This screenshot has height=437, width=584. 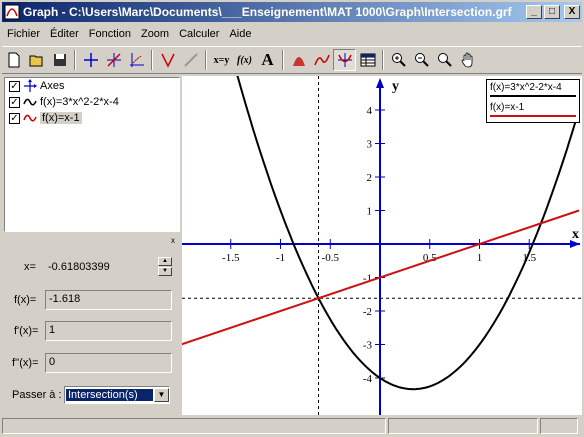 I want to click on close-button: X, so click(x=572, y=12).